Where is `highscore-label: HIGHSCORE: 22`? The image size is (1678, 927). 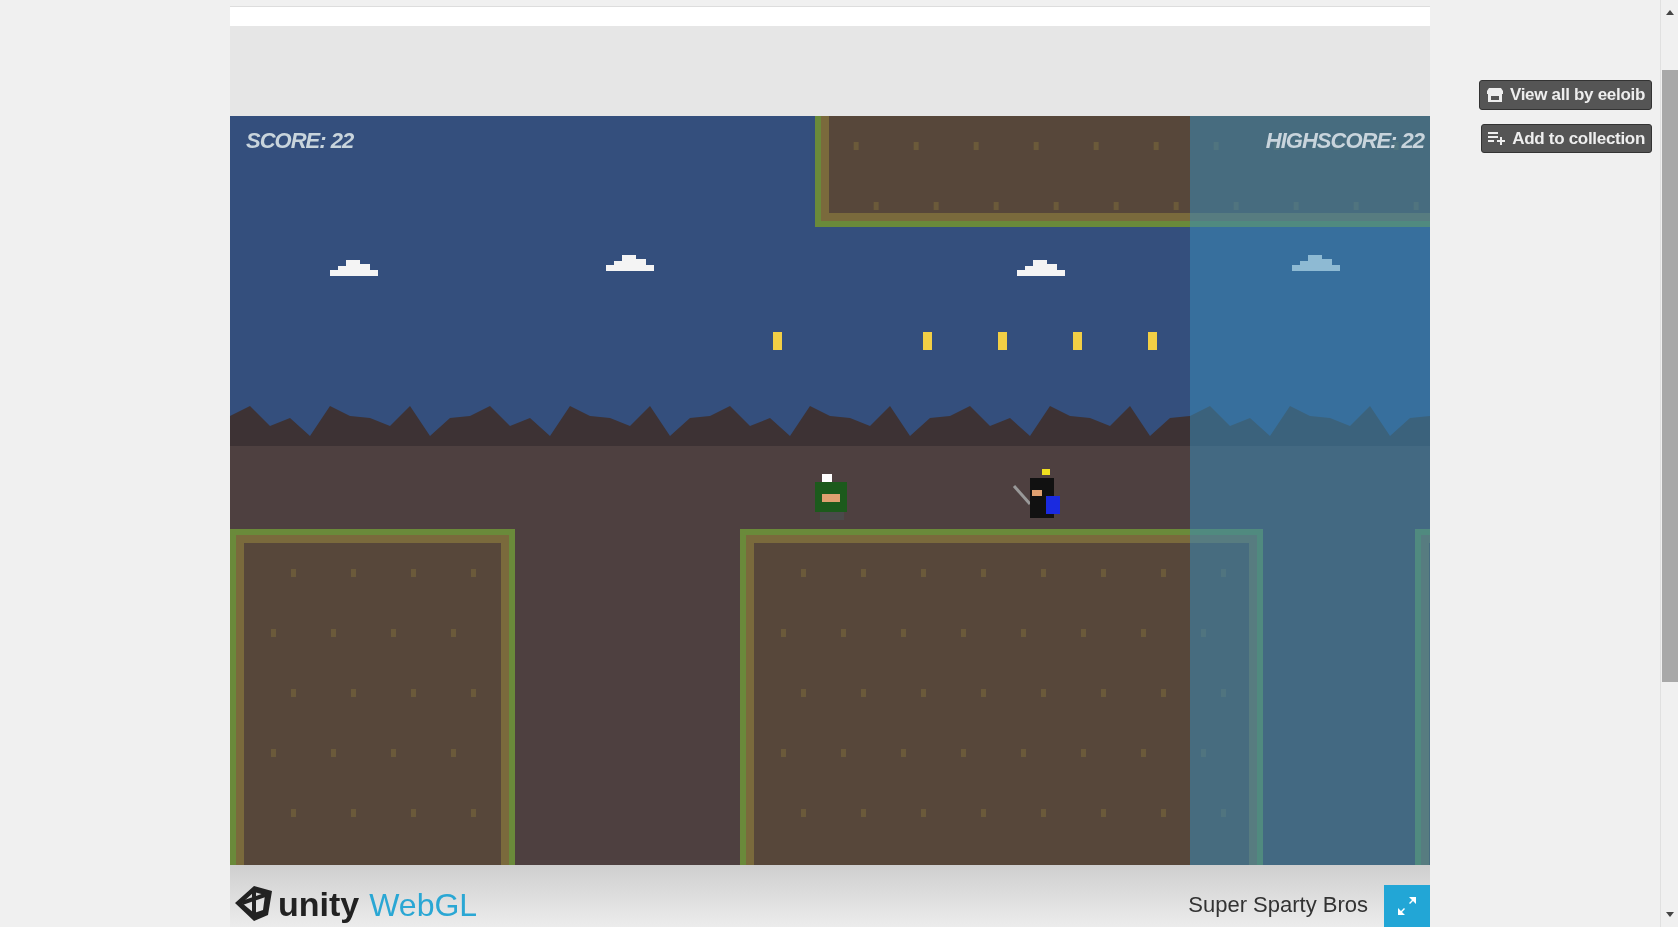
highscore-label: HIGHSCORE: 22 is located at coordinates (1344, 141).